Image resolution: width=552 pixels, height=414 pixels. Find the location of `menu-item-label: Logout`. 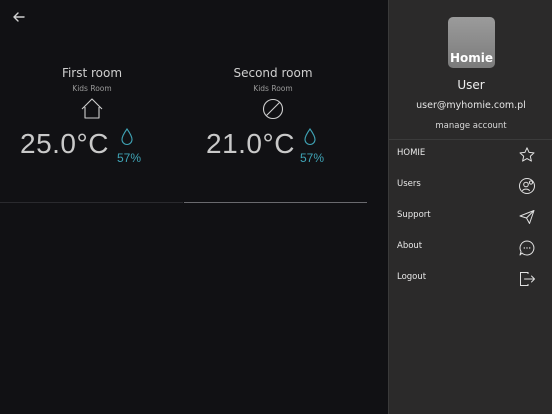

menu-item-label: Logout is located at coordinates (412, 277).